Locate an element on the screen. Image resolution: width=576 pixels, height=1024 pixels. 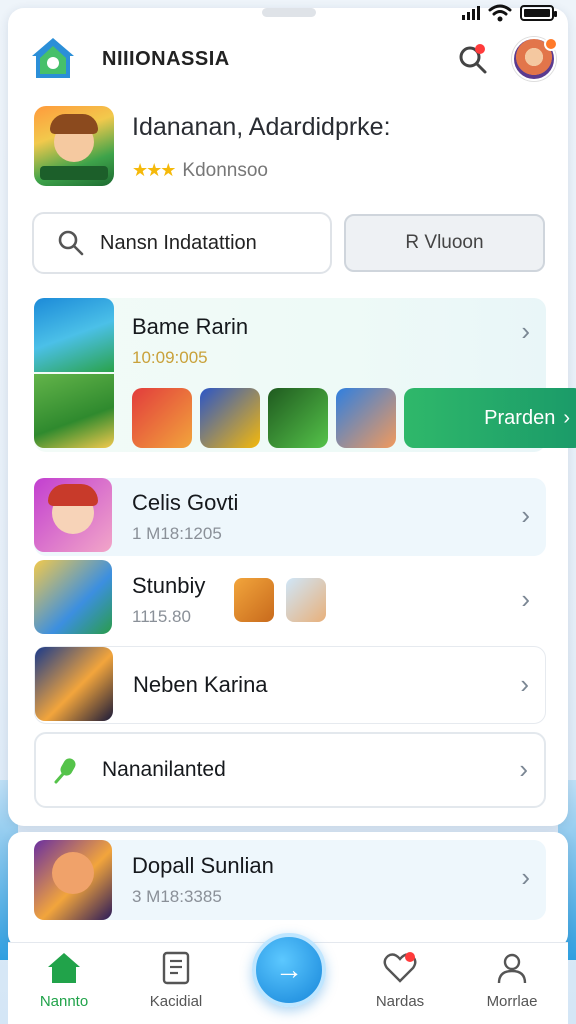
microphone-icon is located at coordinates (65, 771).